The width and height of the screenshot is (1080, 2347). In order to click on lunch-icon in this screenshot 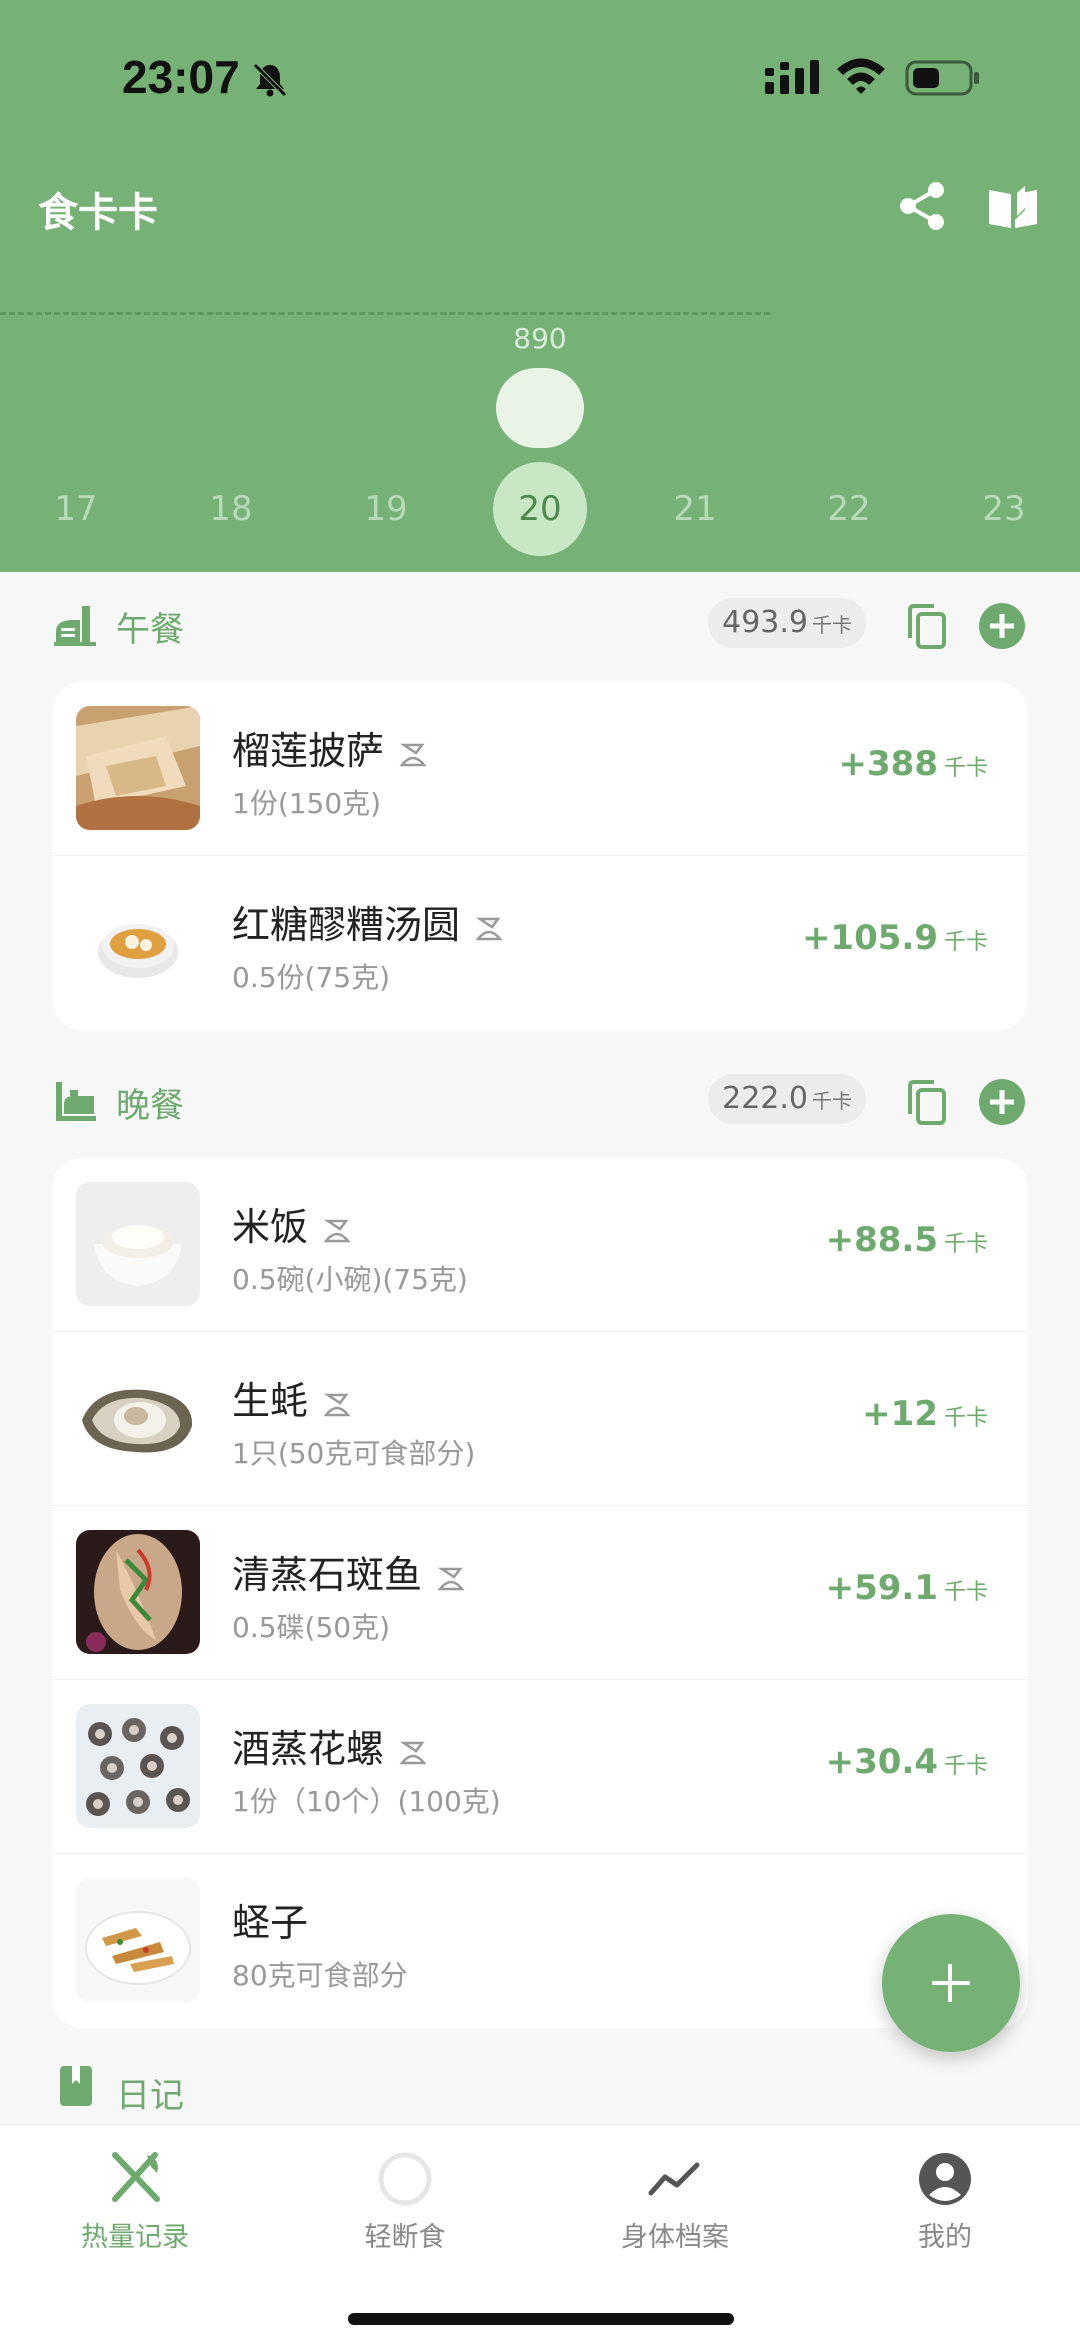, I will do `click(75, 626)`.